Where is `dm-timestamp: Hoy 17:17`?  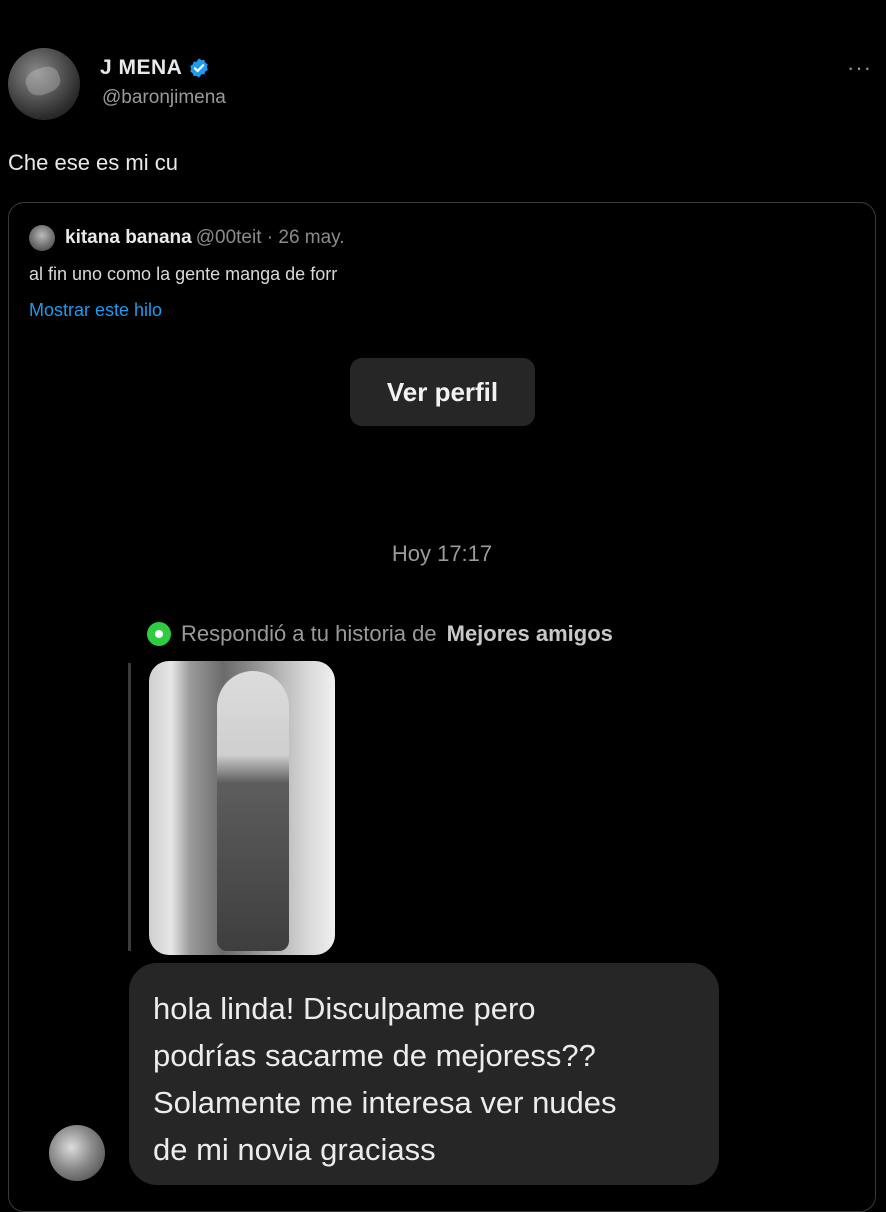
dm-timestamp: Hoy 17:17 is located at coordinates (442, 553).